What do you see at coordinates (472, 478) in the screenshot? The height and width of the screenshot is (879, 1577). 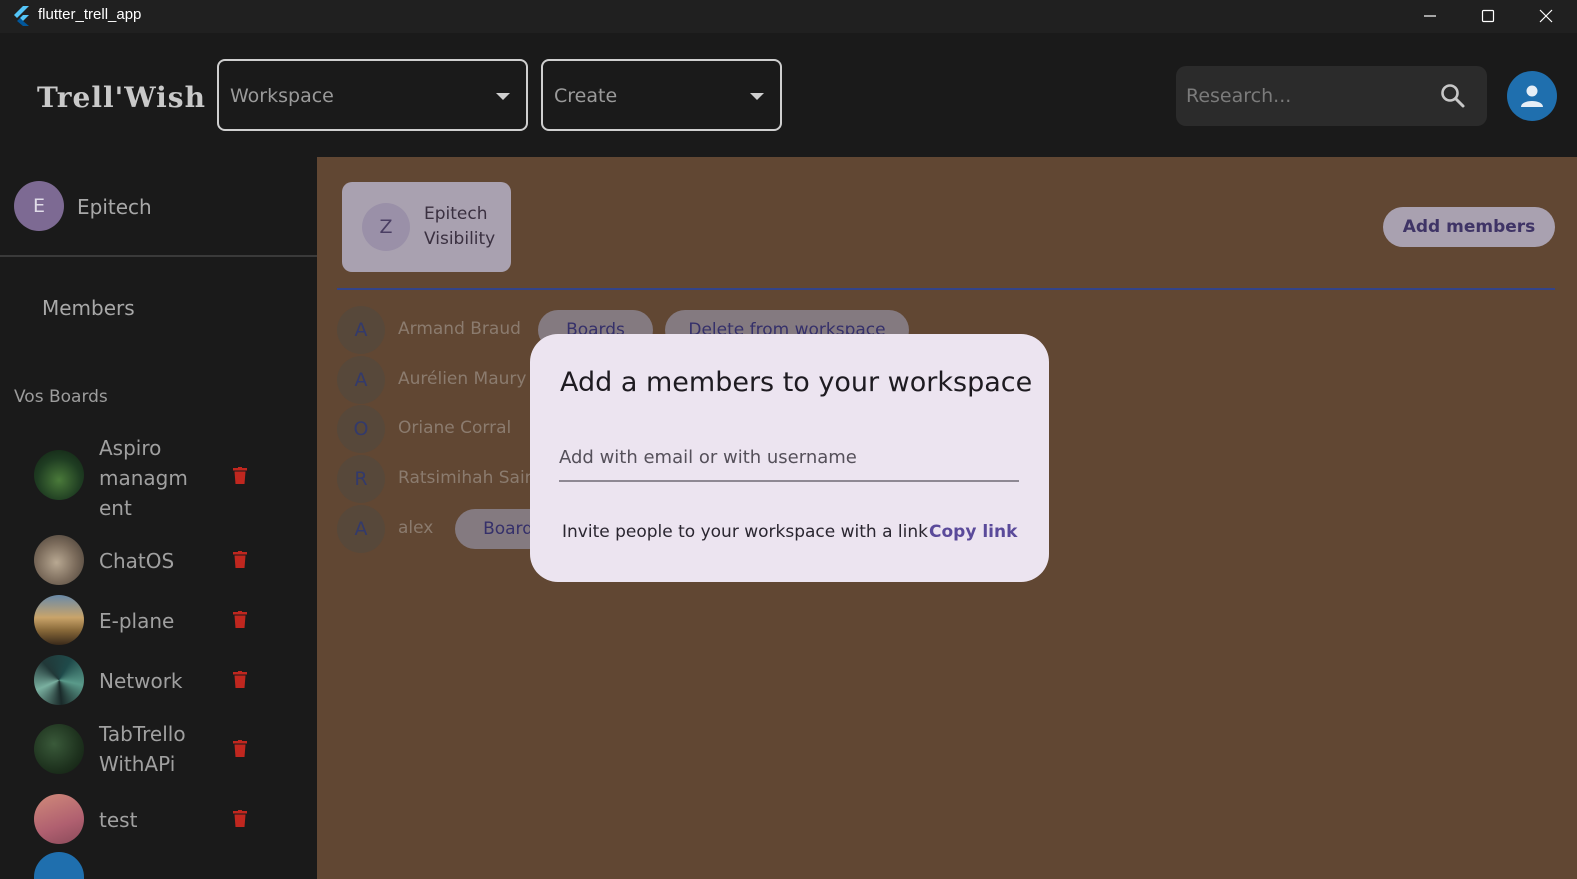 I see `member-name: Ratsimihah Saina` at bounding box center [472, 478].